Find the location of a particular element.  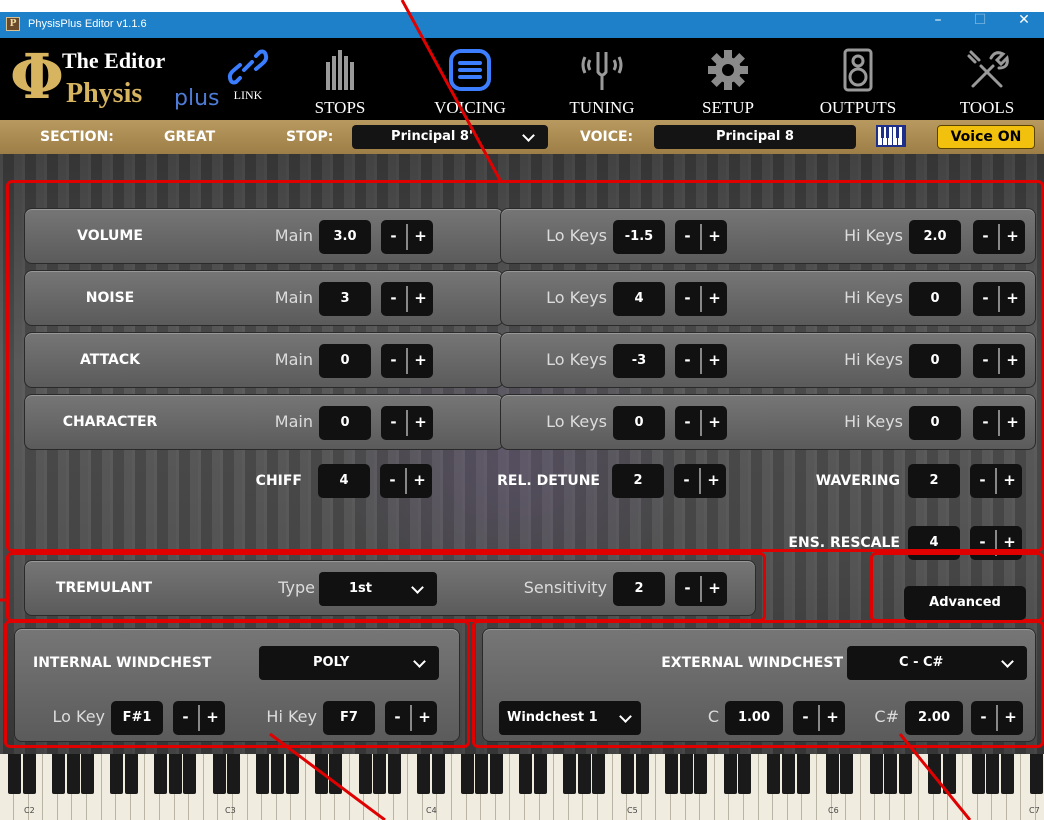

maximize-button: ☐ is located at coordinates (980, 25).